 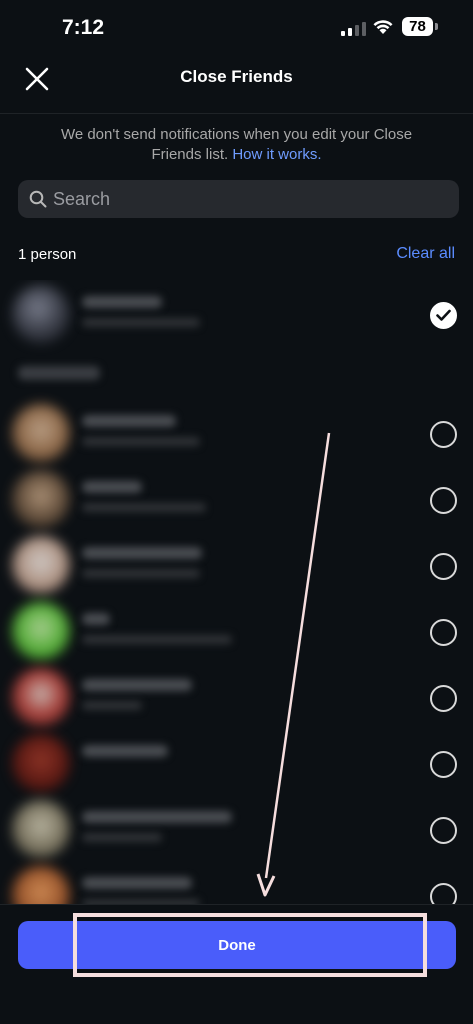 I want to click on search-input, so click(x=248, y=199).